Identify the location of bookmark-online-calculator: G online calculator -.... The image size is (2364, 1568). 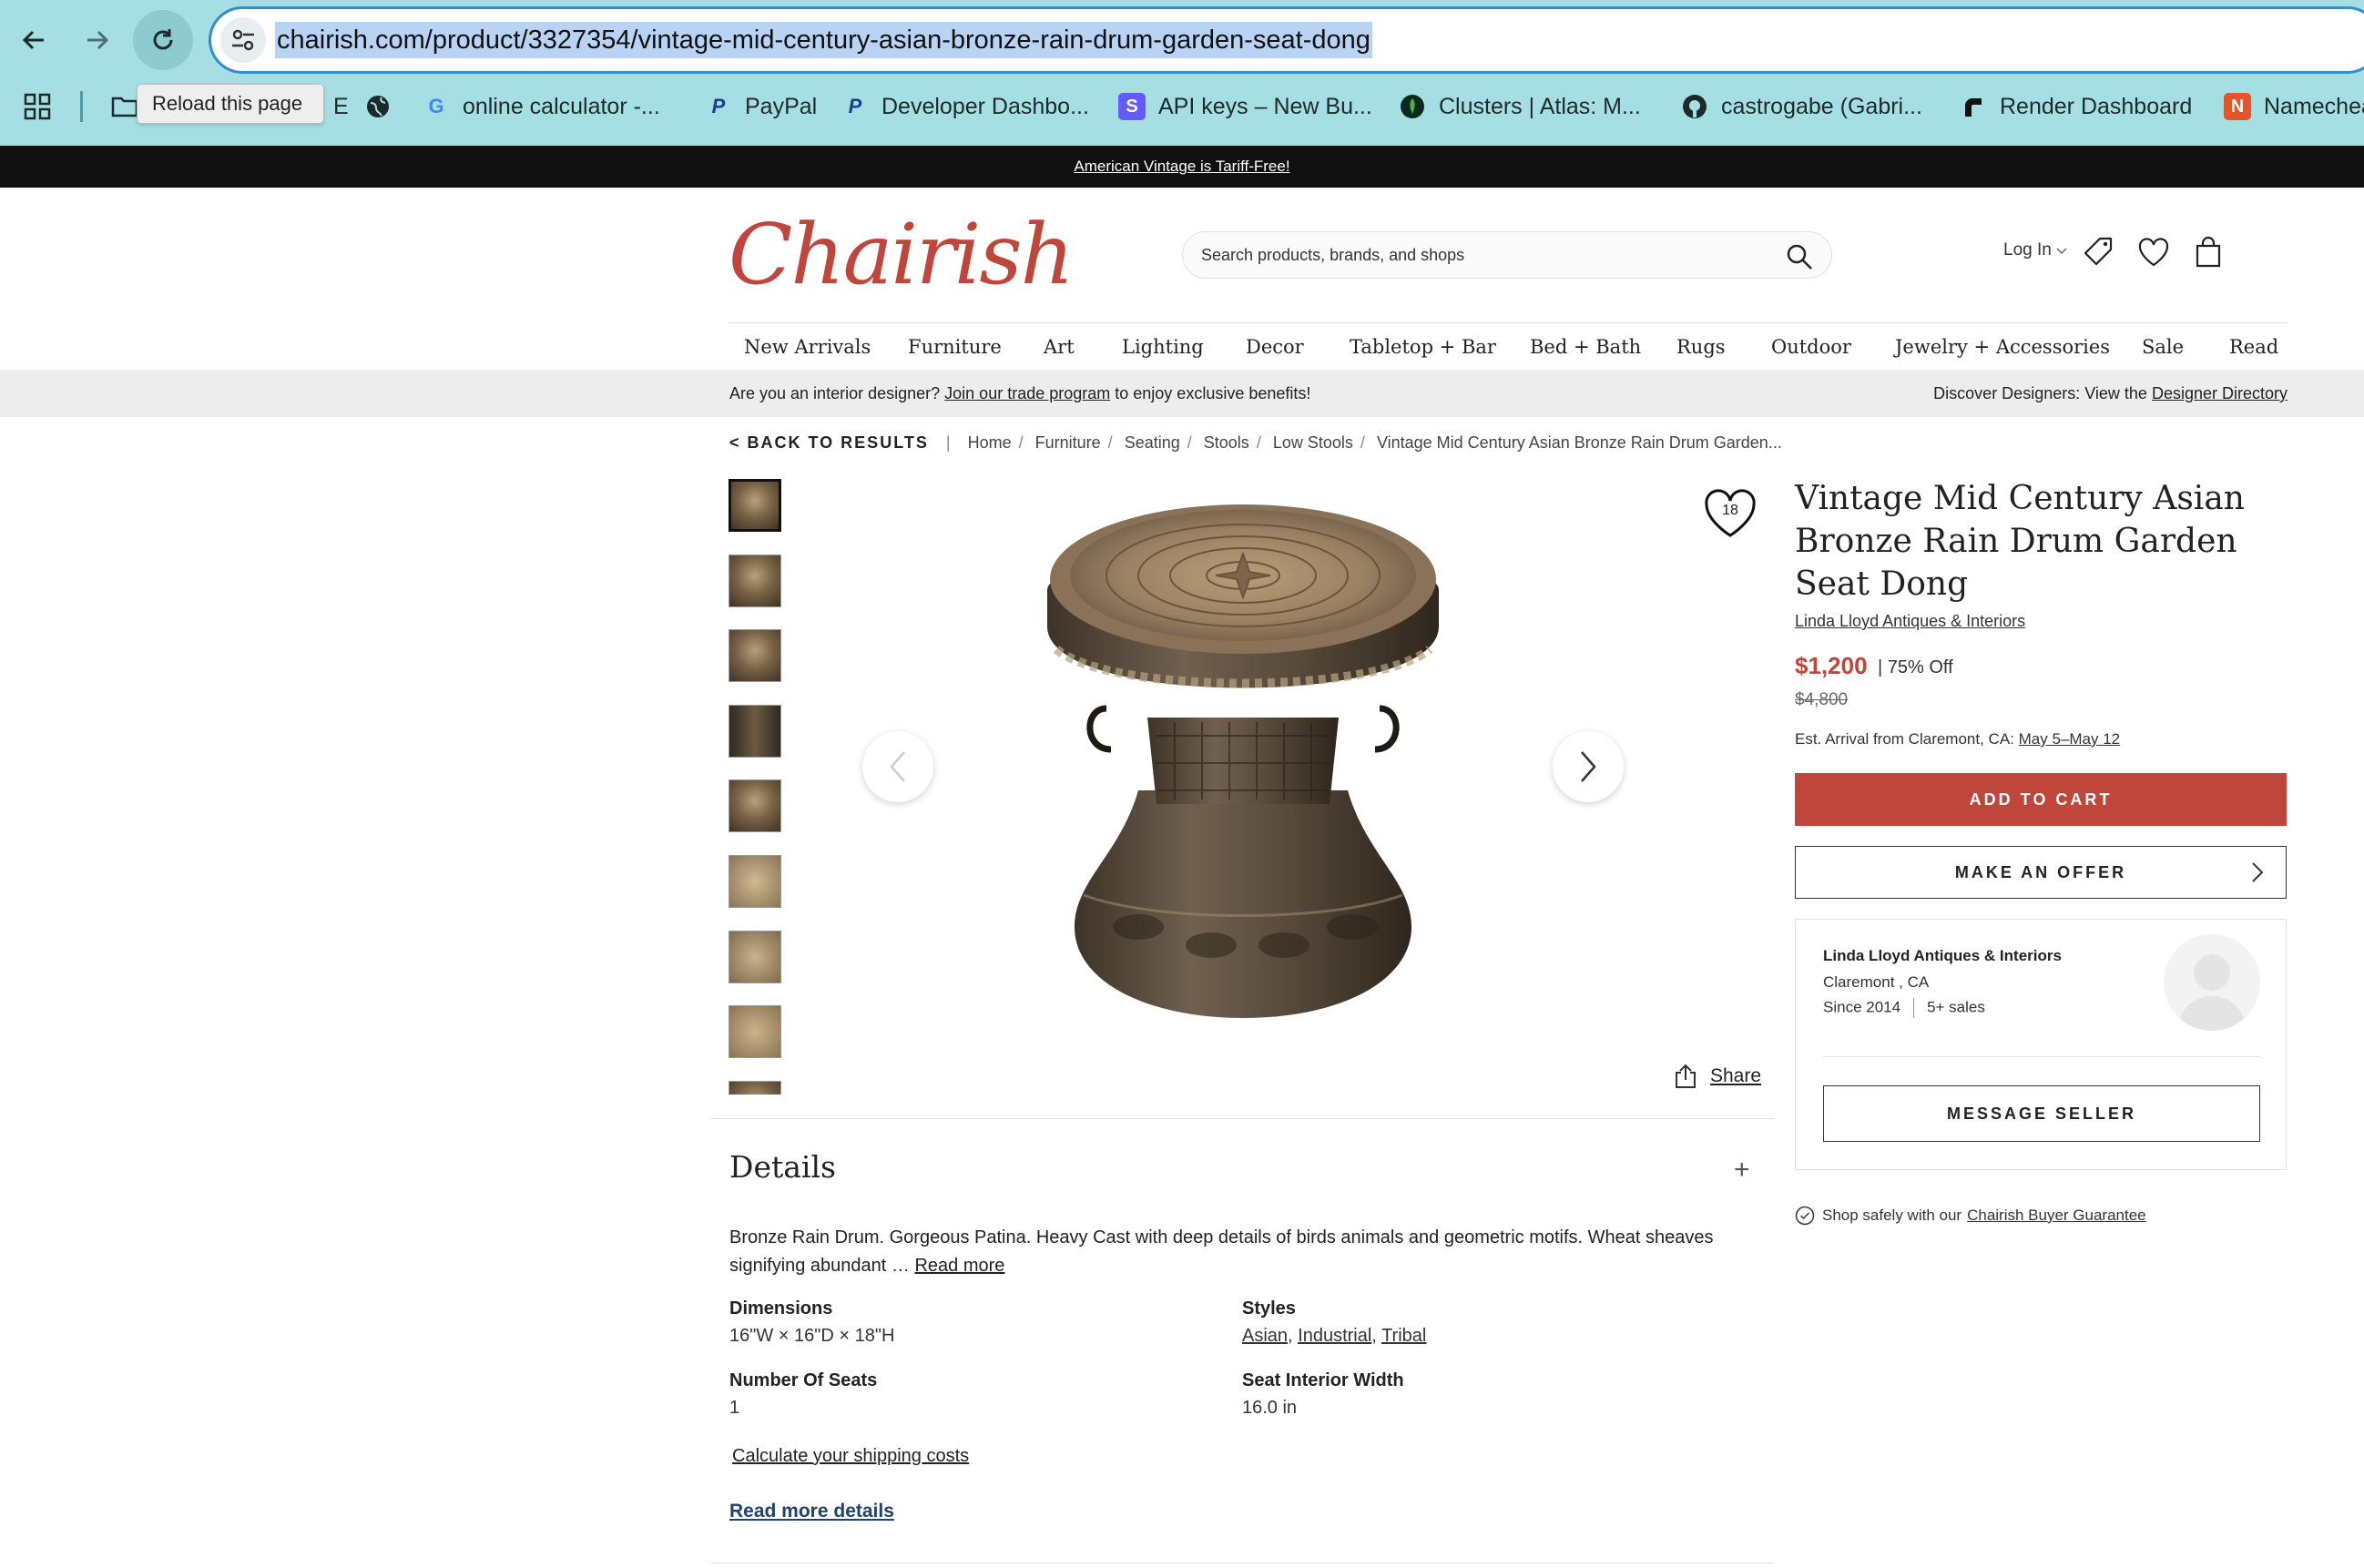
(541, 107).